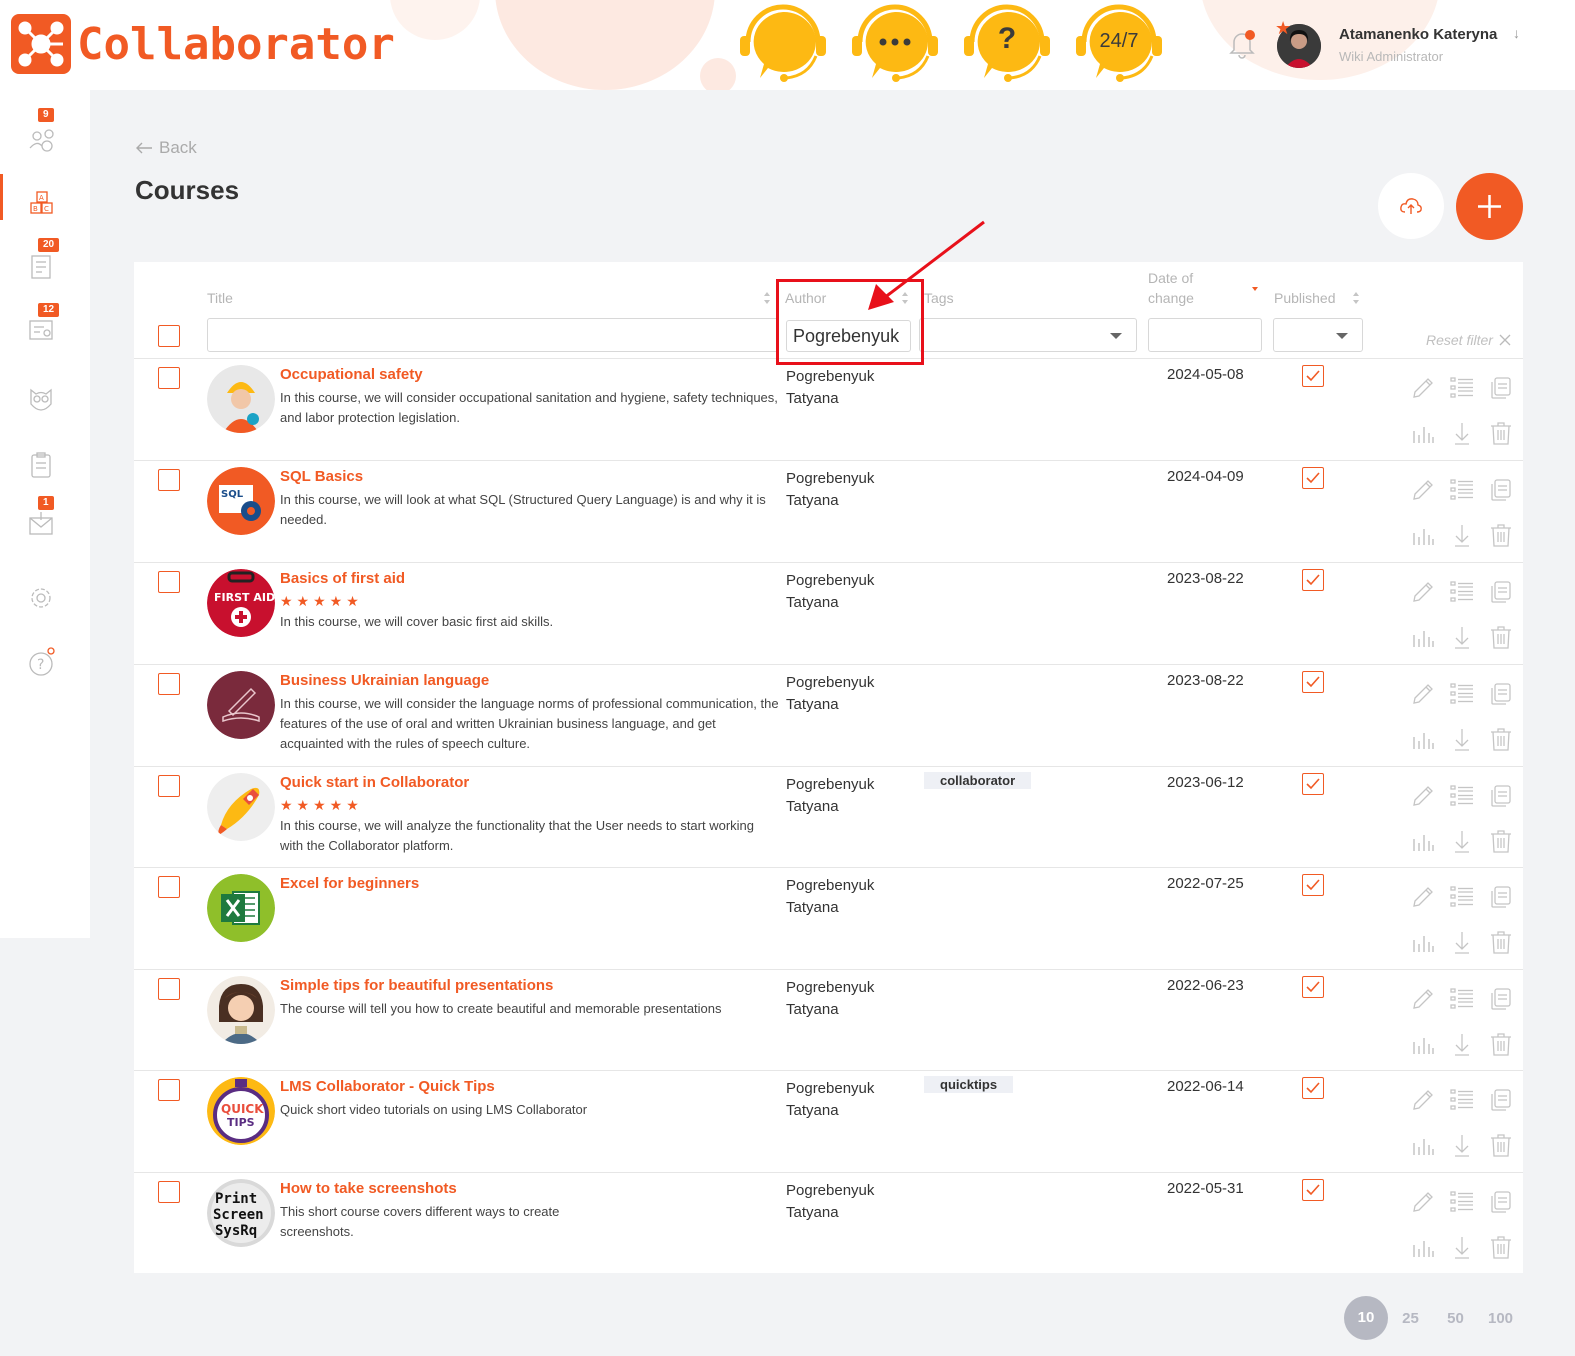 The image size is (1575, 1356). I want to click on course-title-link: Basics of first aid, so click(342, 578).